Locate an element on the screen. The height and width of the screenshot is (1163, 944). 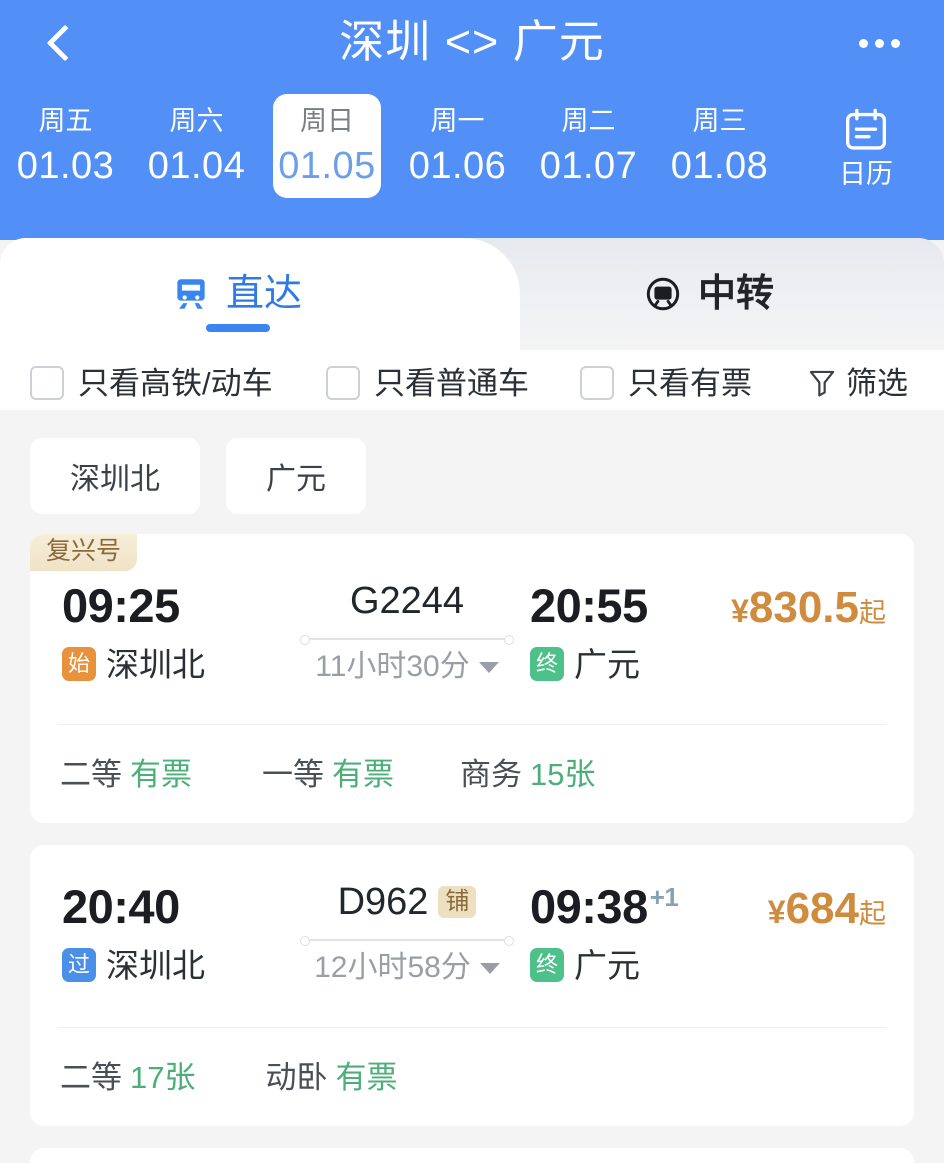
filter-highspeed: 只看高铁/动车 is located at coordinates (151, 383).